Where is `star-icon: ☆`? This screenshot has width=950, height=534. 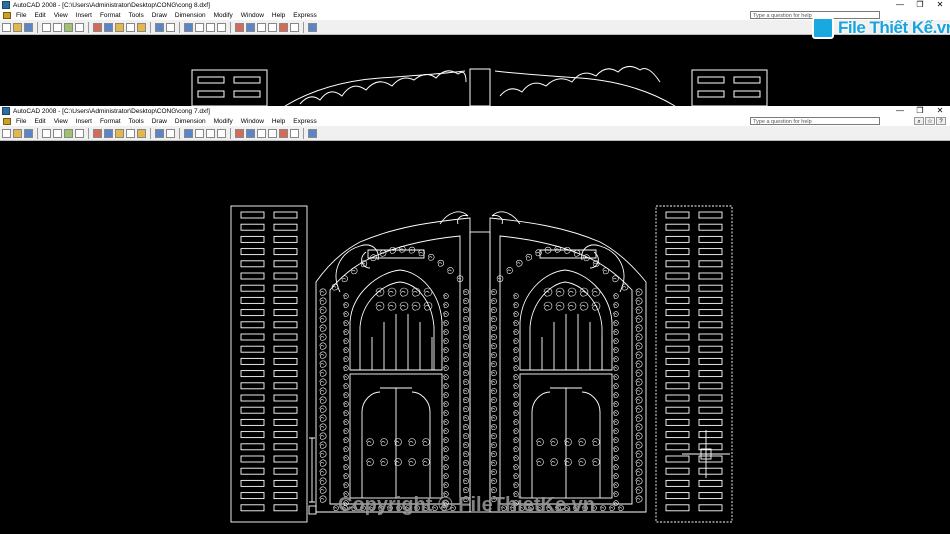 star-icon: ☆ is located at coordinates (930, 121).